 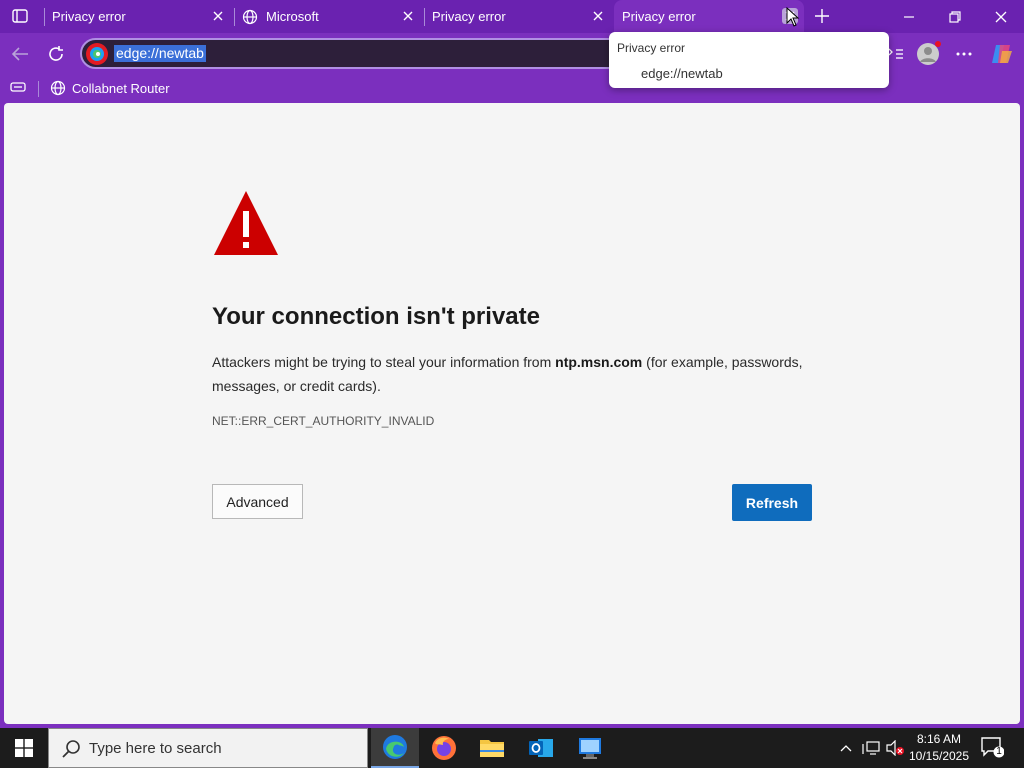 What do you see at coordinates (999, 751) in the screenshot?
I see `notification-count: 1` at bounding box center [999, 751].